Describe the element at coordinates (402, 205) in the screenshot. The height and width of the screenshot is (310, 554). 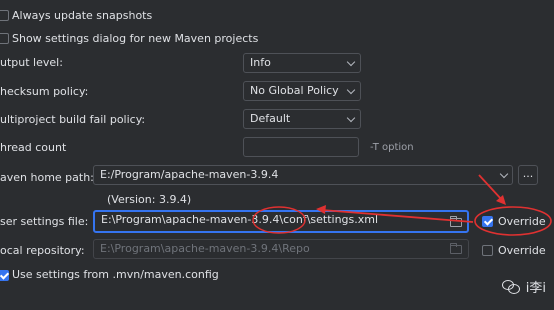
I see `annotation-overlay` at that location.